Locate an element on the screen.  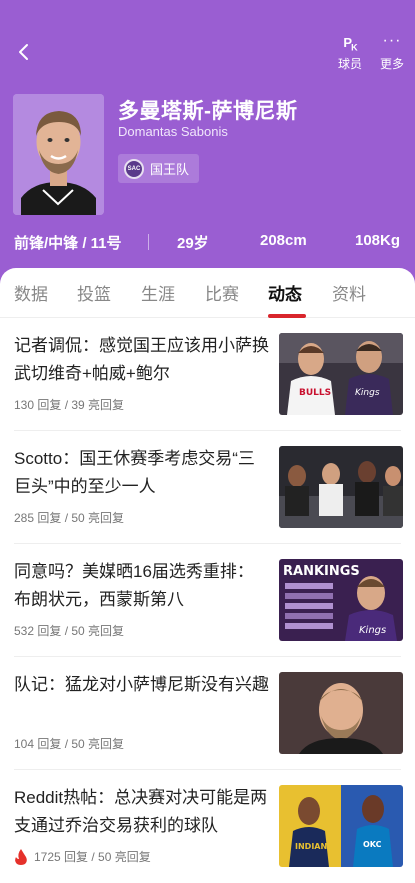
reply-count: 532 回复 / 50 亮回复 is located at coordinates (69, 631).